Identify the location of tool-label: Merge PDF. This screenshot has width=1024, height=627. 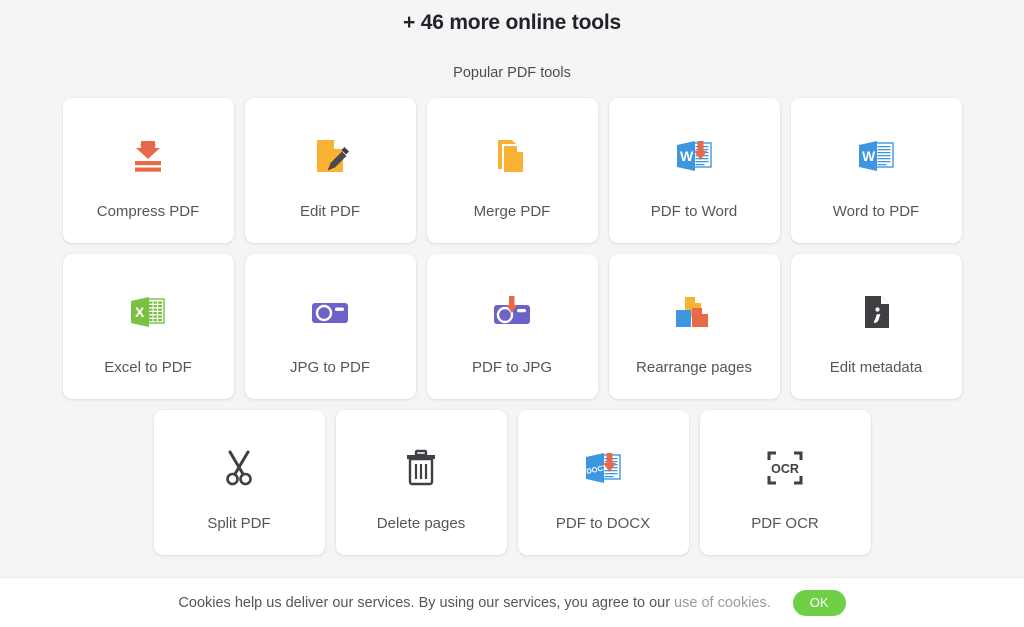
(512, 211).